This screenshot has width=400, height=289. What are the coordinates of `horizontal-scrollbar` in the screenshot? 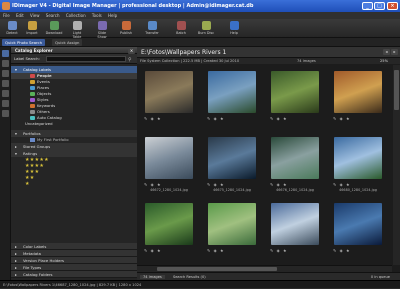 It's located at (264, 268).